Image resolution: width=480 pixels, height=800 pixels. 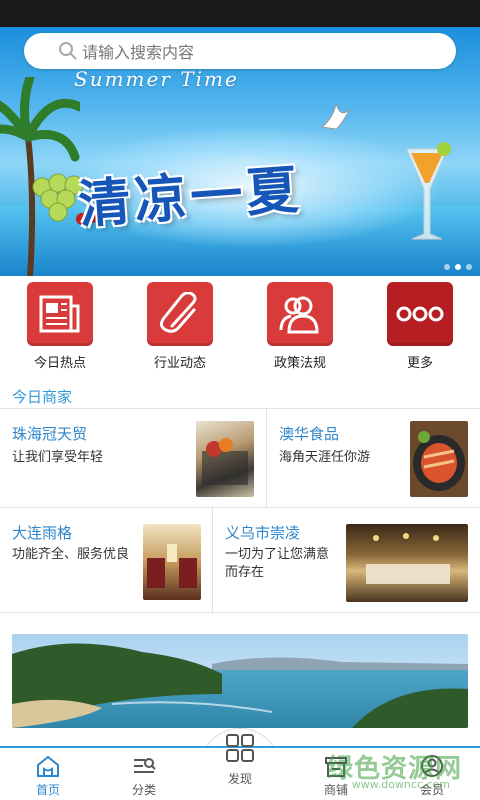 What do you see at coordinates (133, 458) in the screenshot?
I see `shop-card: 珠海冠天贸 让我们享受年轻` at bounding box center [133, 458].